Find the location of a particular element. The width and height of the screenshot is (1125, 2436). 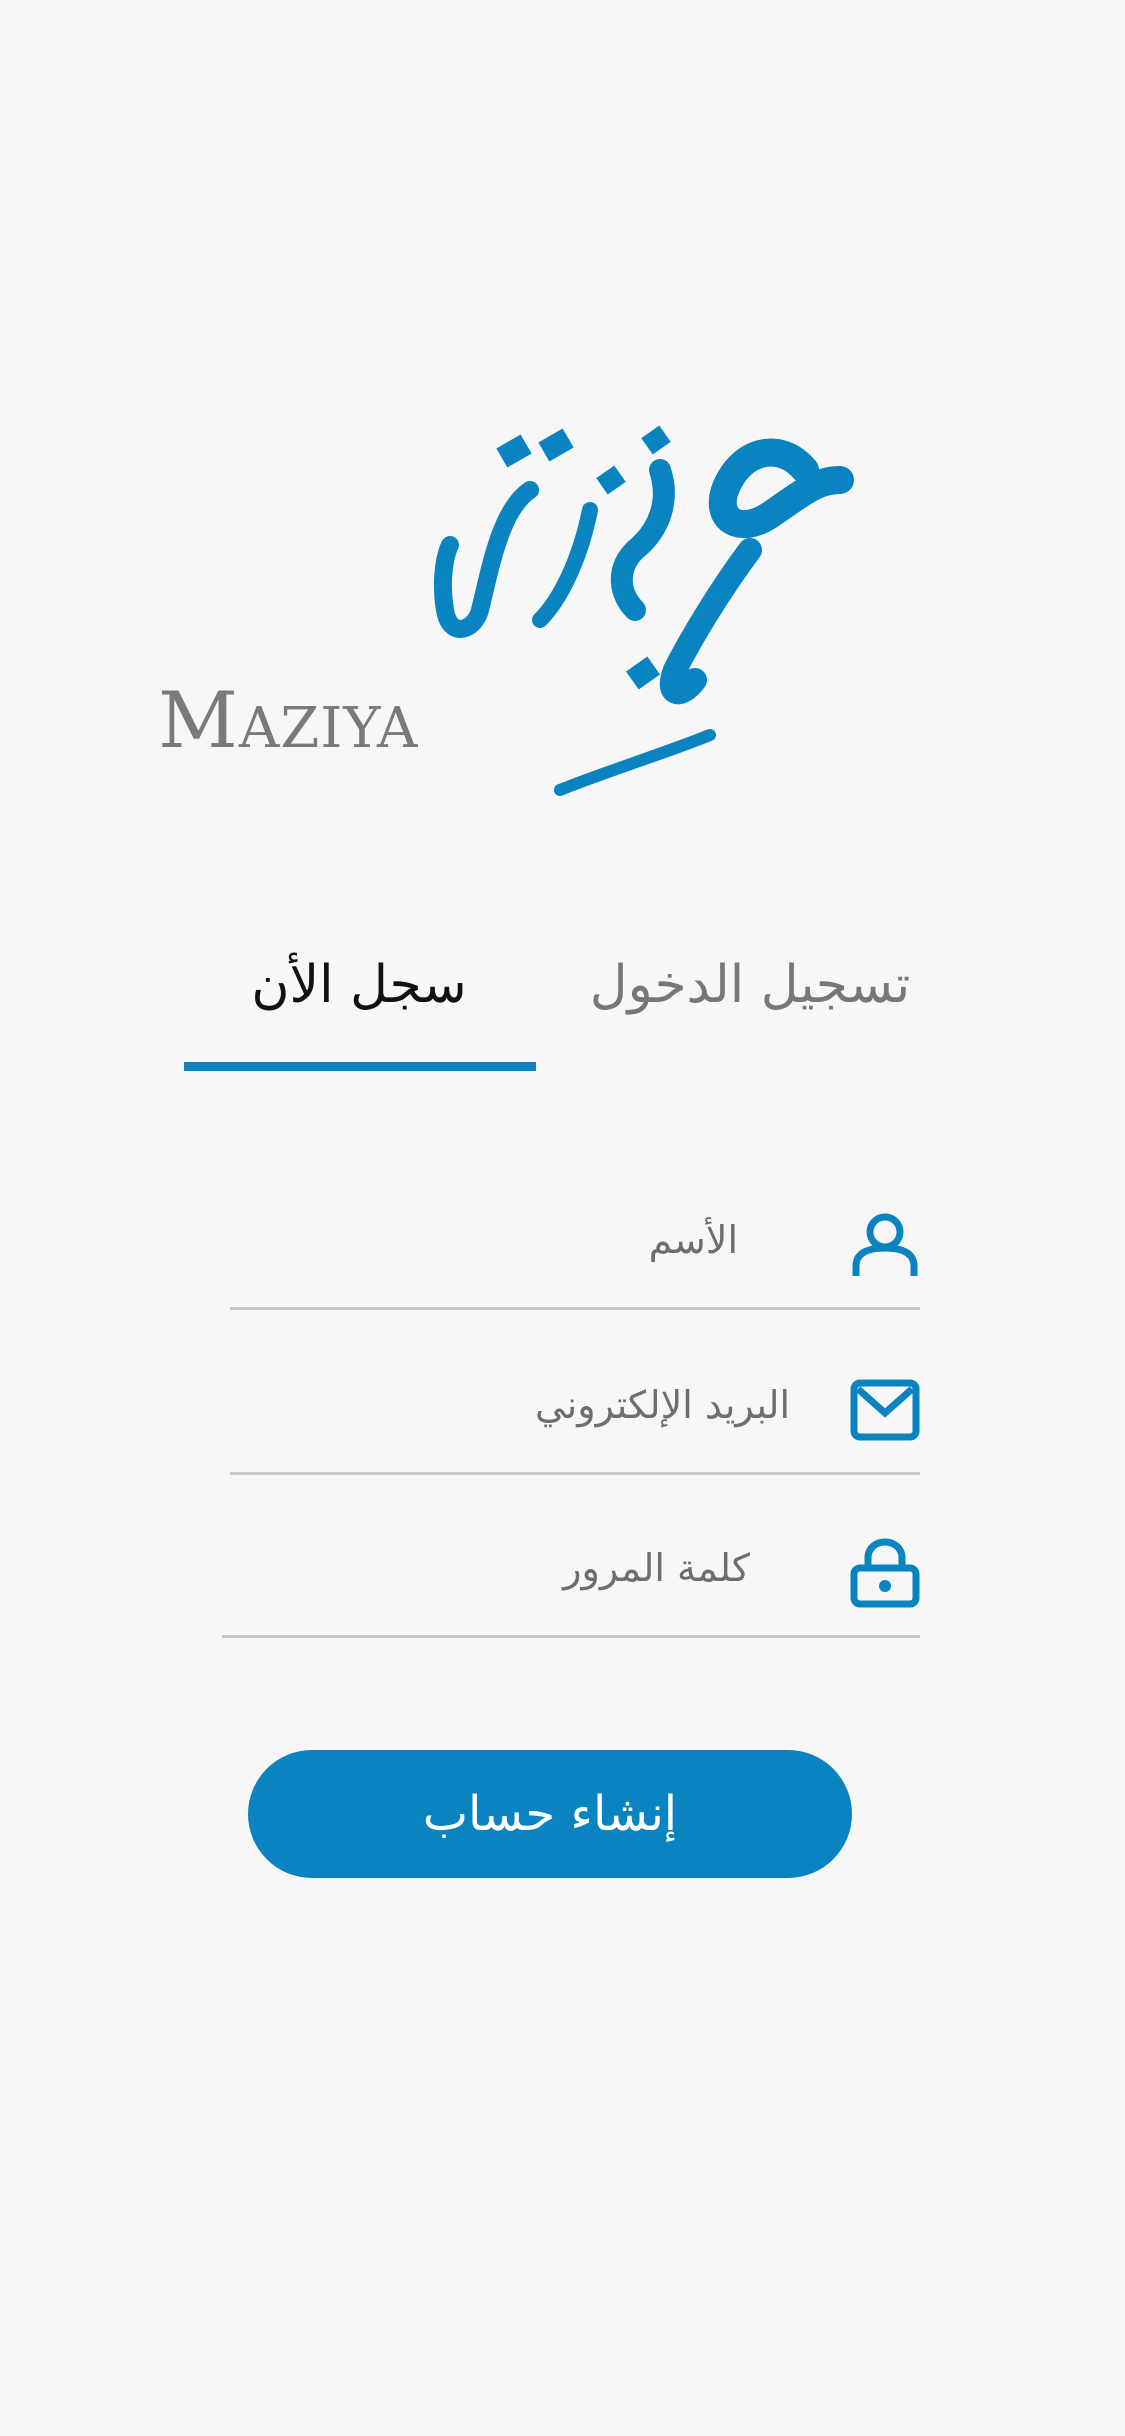

email-placeholder: البريد الإلكتروني is located at coordinates (662, 1405).